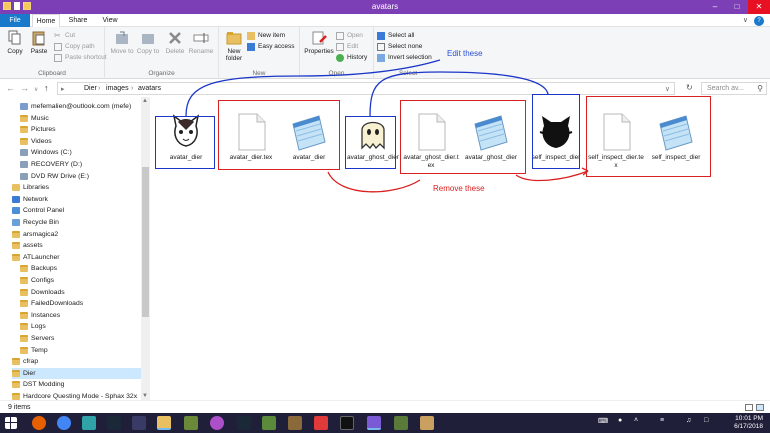 The height and width of the screenshot is (433, 770). Describe the element at coordinates (431, 140) in the screenshot. I see `file-item: avatar_ghost_dier.tex` at that location.